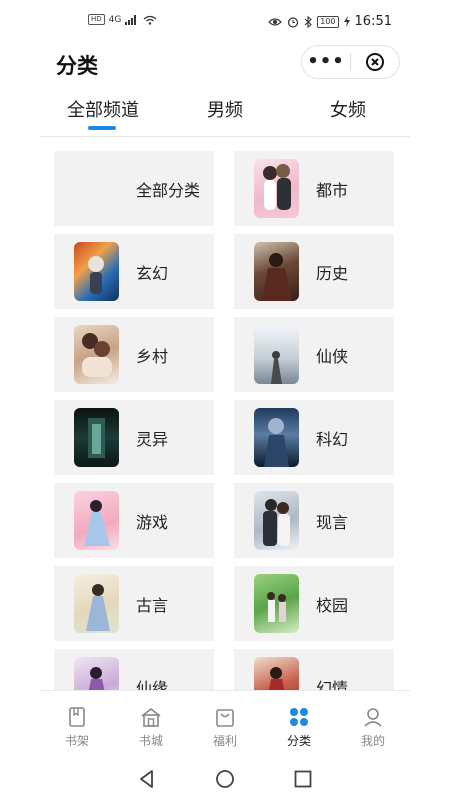  I want to click on category-card-urban: 都市, so click(314, 188).